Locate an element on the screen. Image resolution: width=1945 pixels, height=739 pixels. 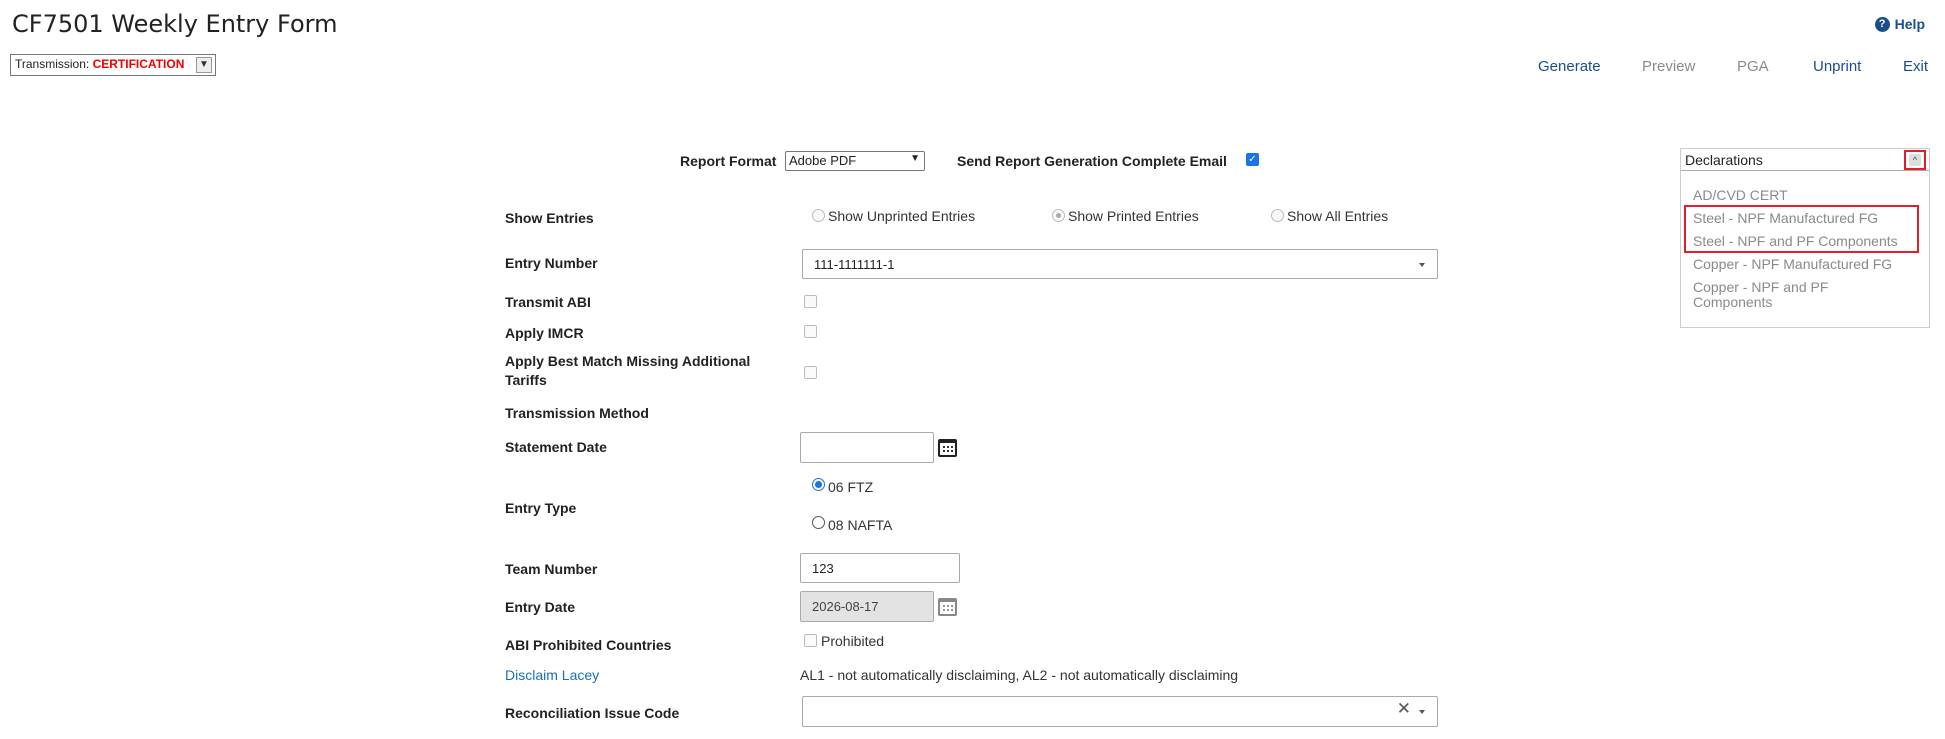
entry-date-label: Entry Date is located at coordinates (540, 607).